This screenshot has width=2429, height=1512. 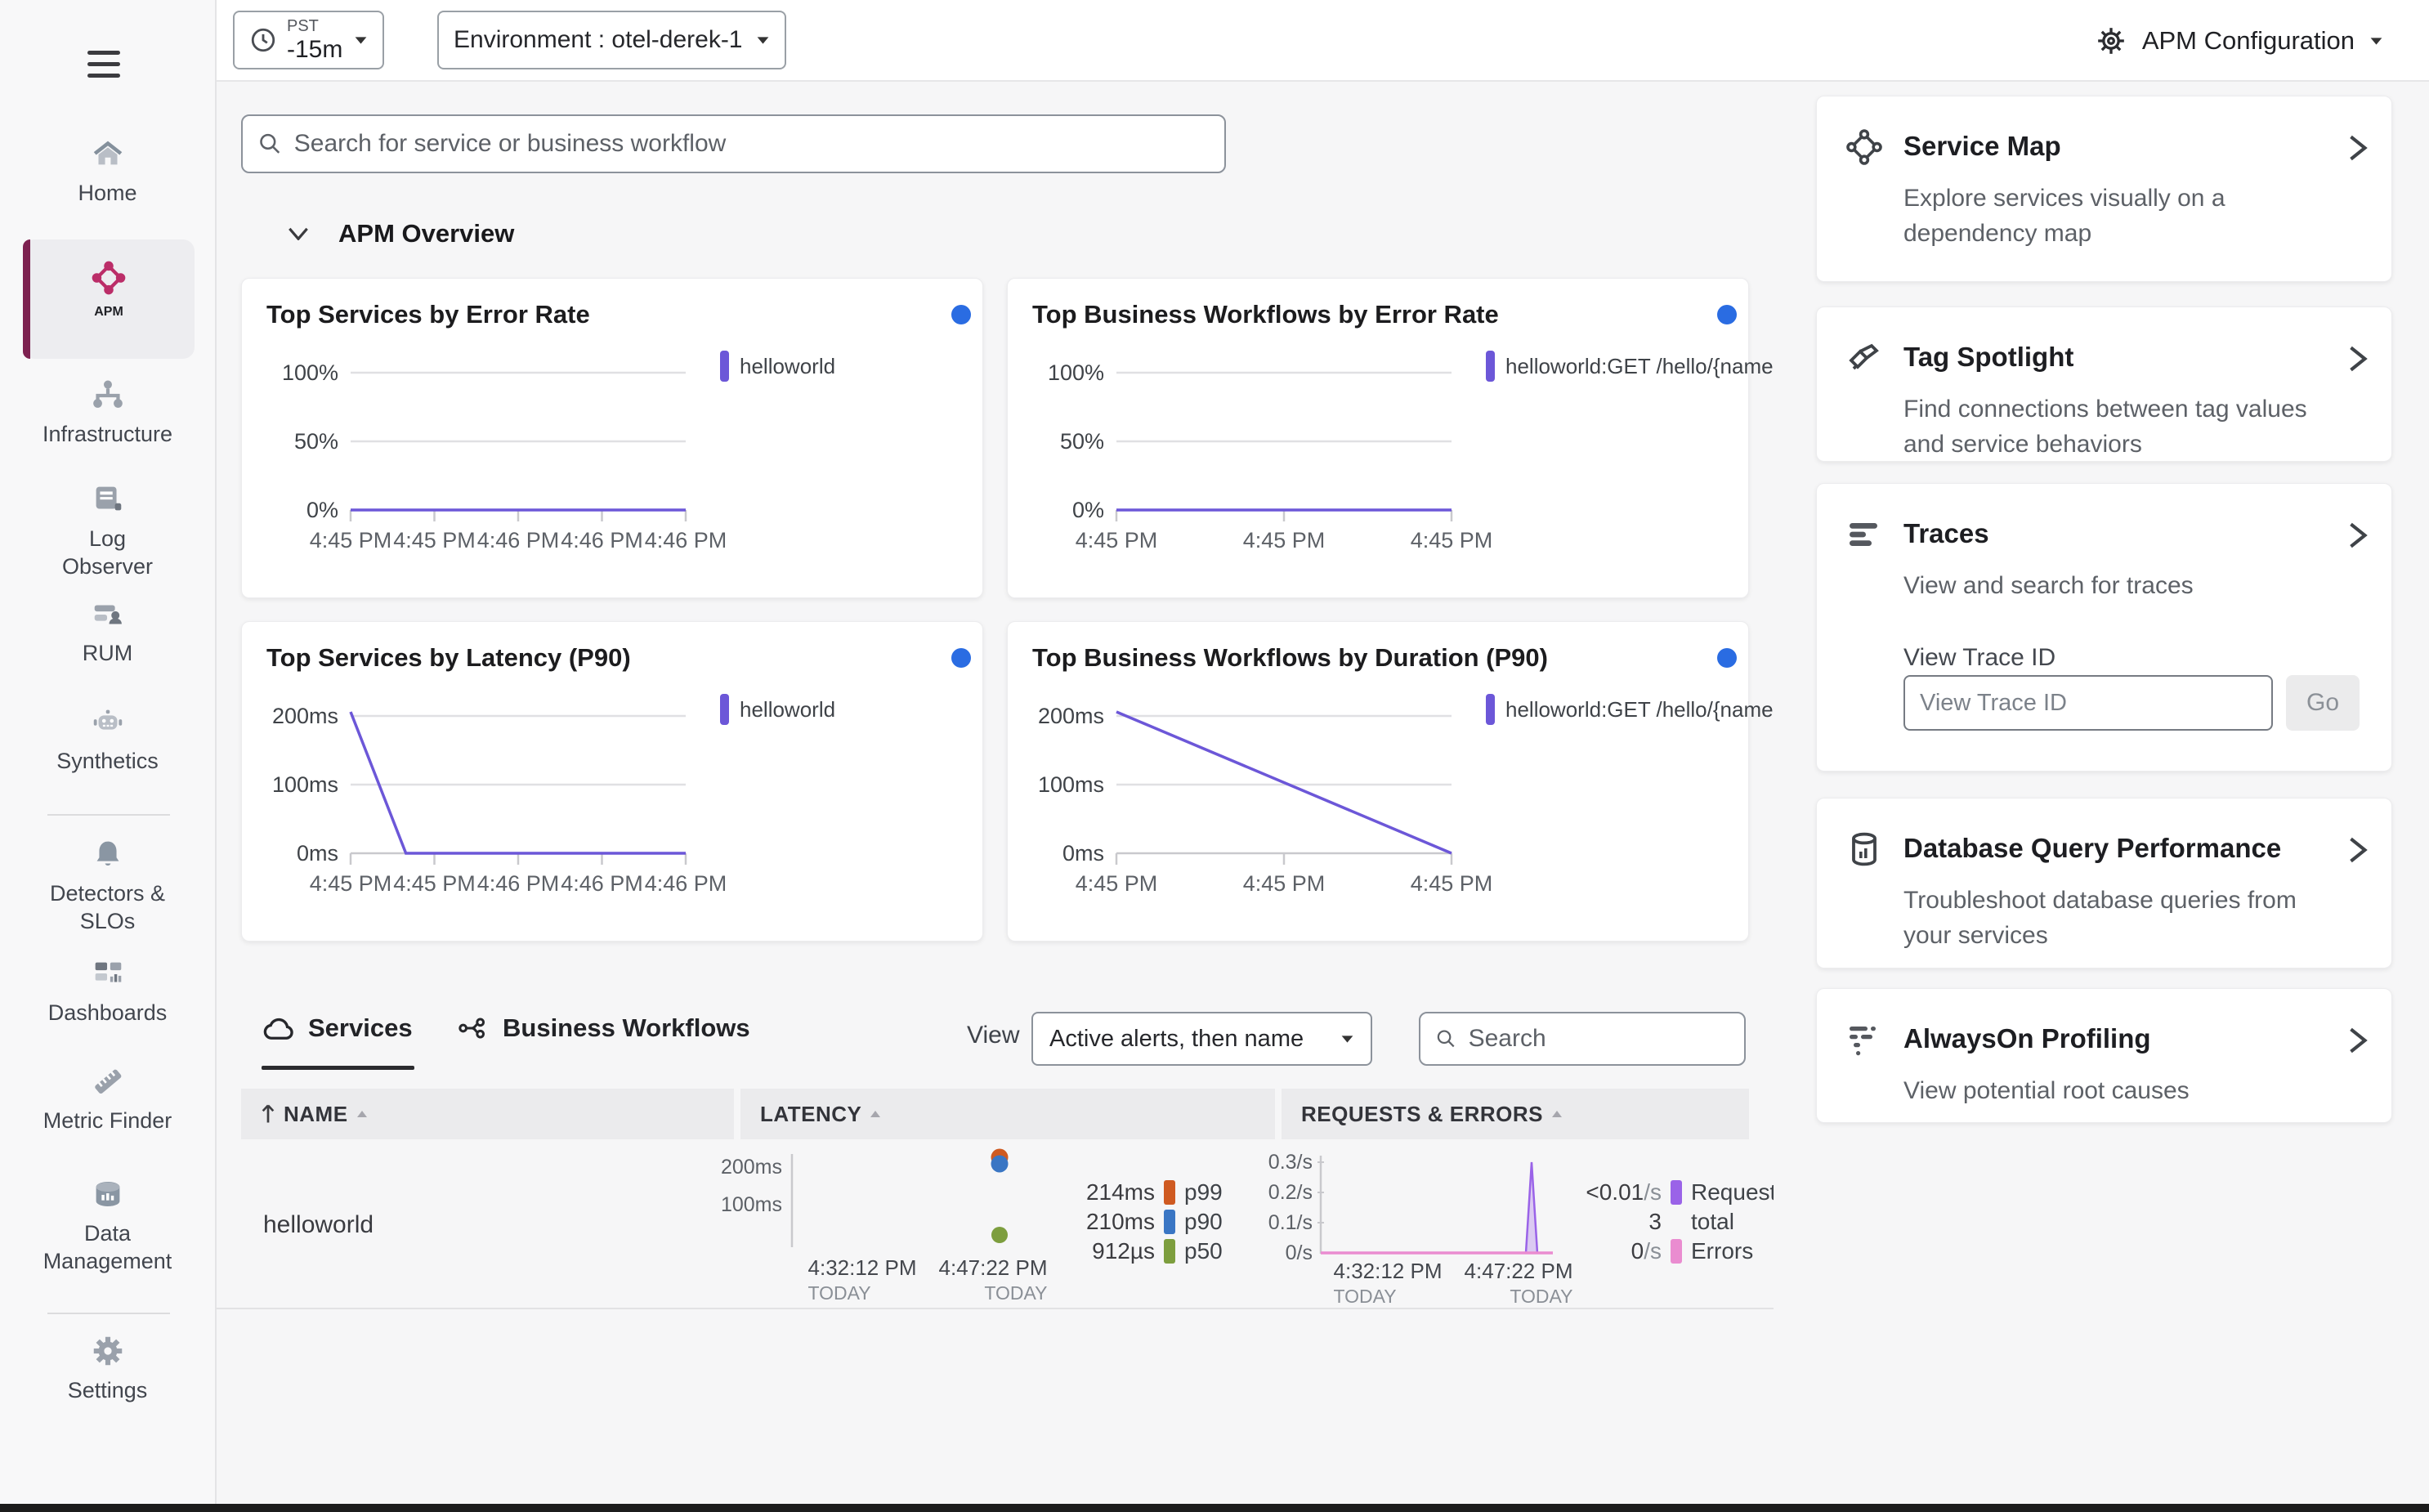 What do you see at coordinates (108, 739) in the screenshot?
I see `sidebar-item-synthetics: Synthetics` at bounding box center [108, 739].